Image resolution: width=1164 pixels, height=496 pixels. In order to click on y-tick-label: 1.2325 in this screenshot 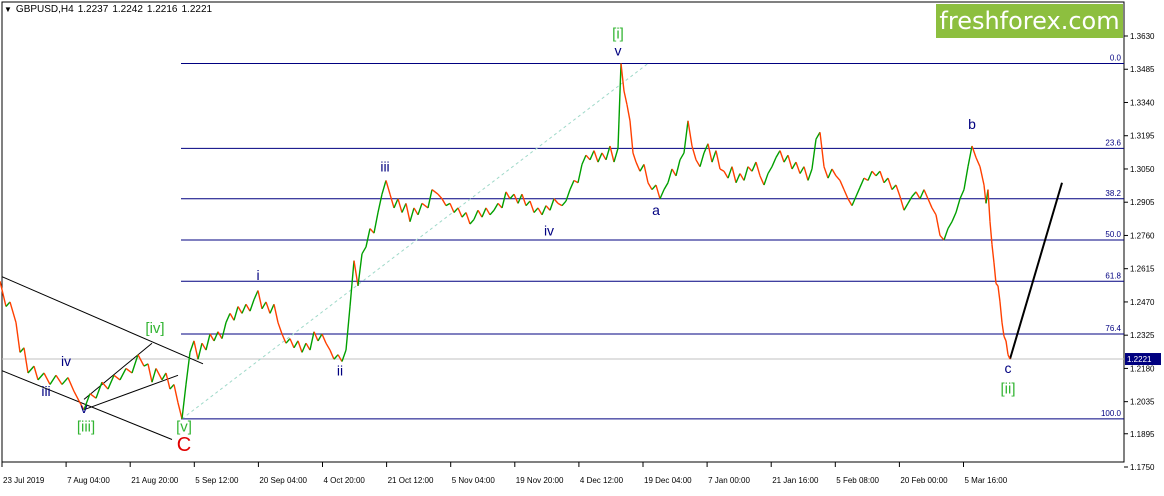, I will do `click(1142, 335)`.